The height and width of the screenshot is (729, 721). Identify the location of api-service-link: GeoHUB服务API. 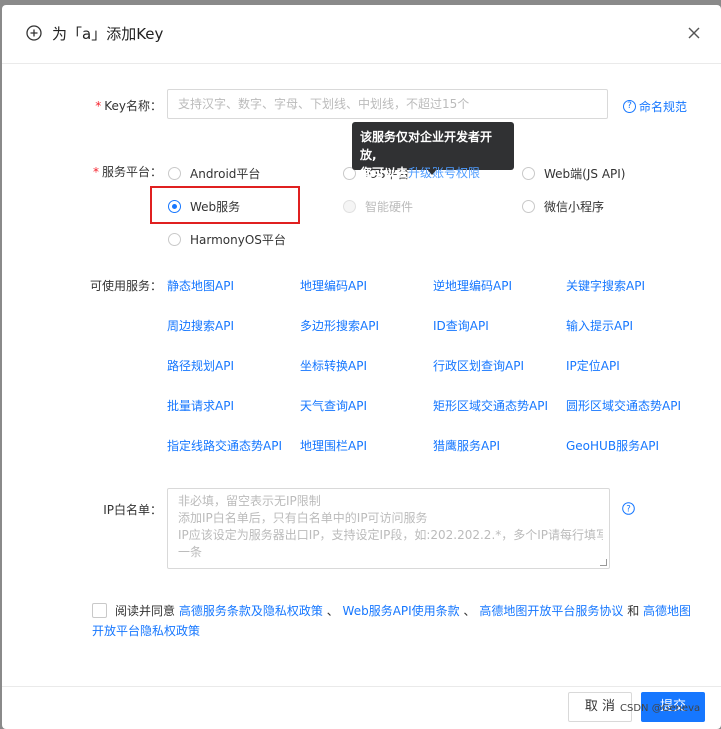
(612, 445).